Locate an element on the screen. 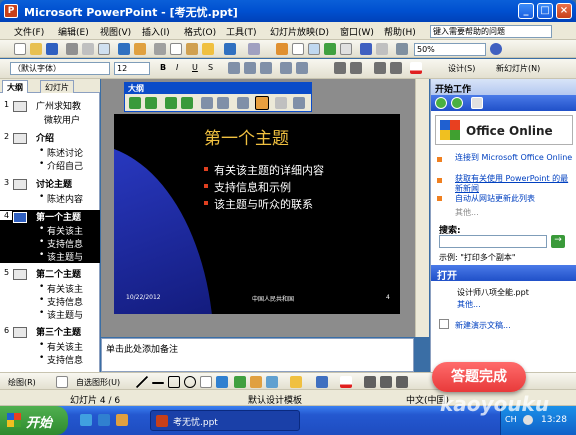 This screenshot has height=435, width=576. move-up-icon is located at coordinates (171, 103).